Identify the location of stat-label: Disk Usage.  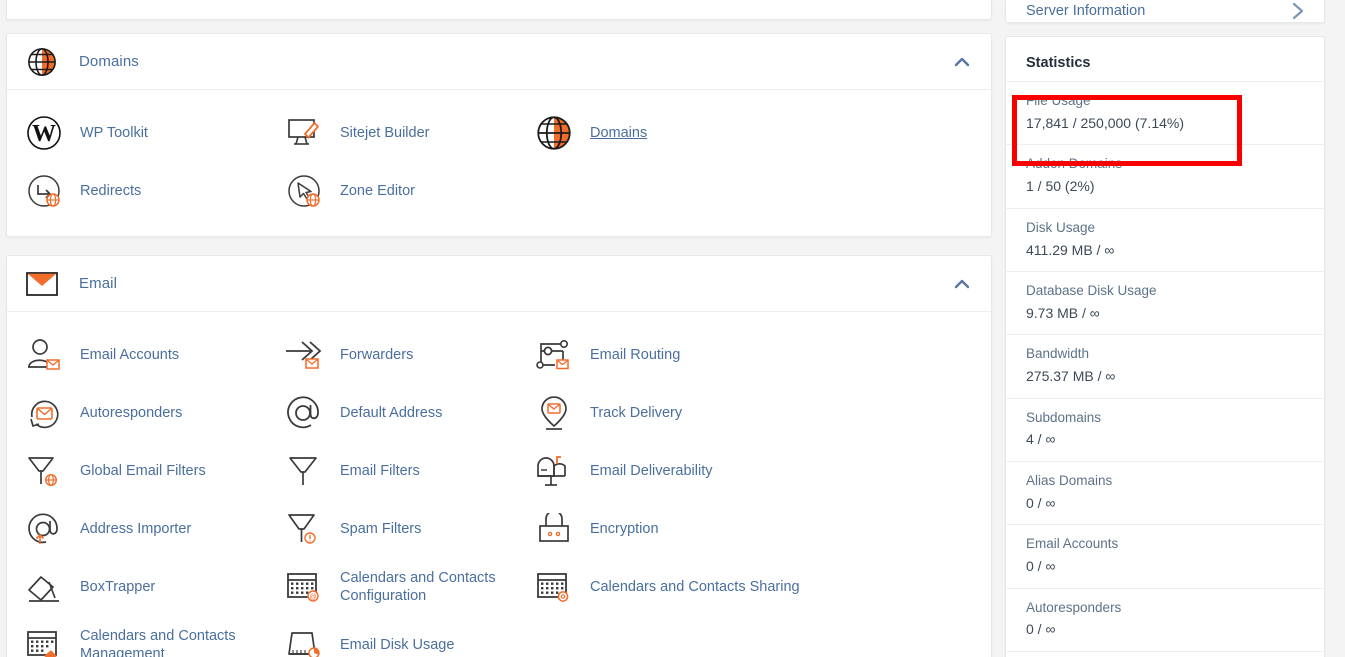
(1061, 227).